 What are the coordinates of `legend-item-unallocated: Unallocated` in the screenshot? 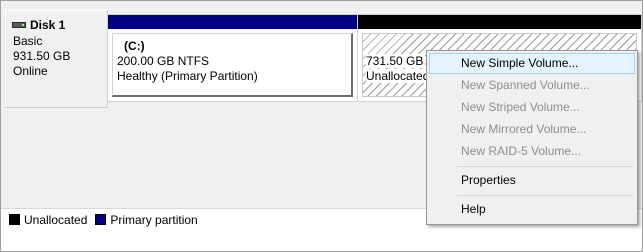 It's located at (48, 220).